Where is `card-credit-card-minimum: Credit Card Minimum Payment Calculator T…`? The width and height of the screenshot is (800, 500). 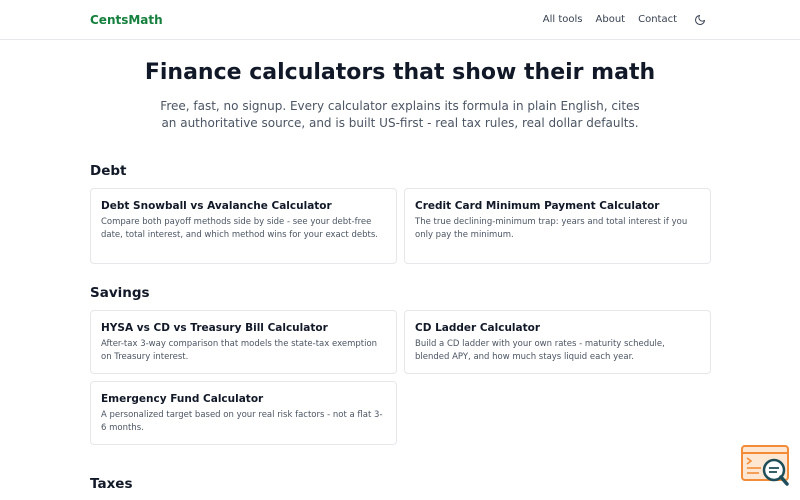 card-credit-card-minimum: Credit Card Minimum Payment Calculator T… is located at coordinates (557, 226).